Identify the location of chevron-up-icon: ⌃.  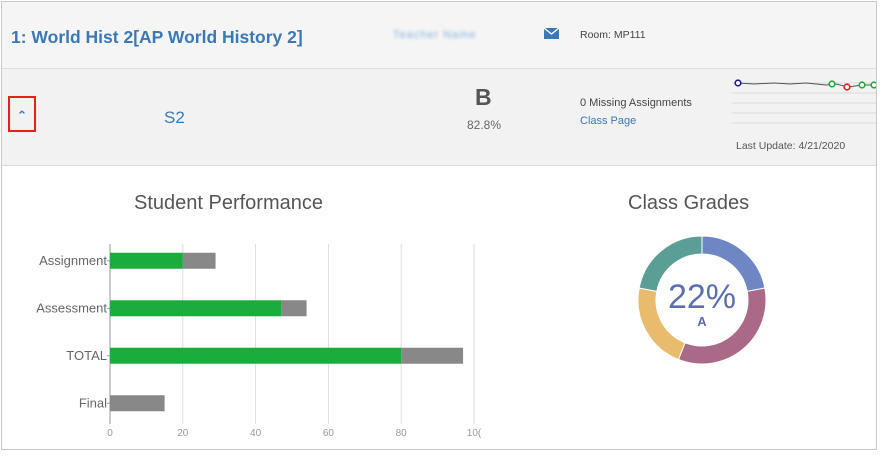
(22, 115).